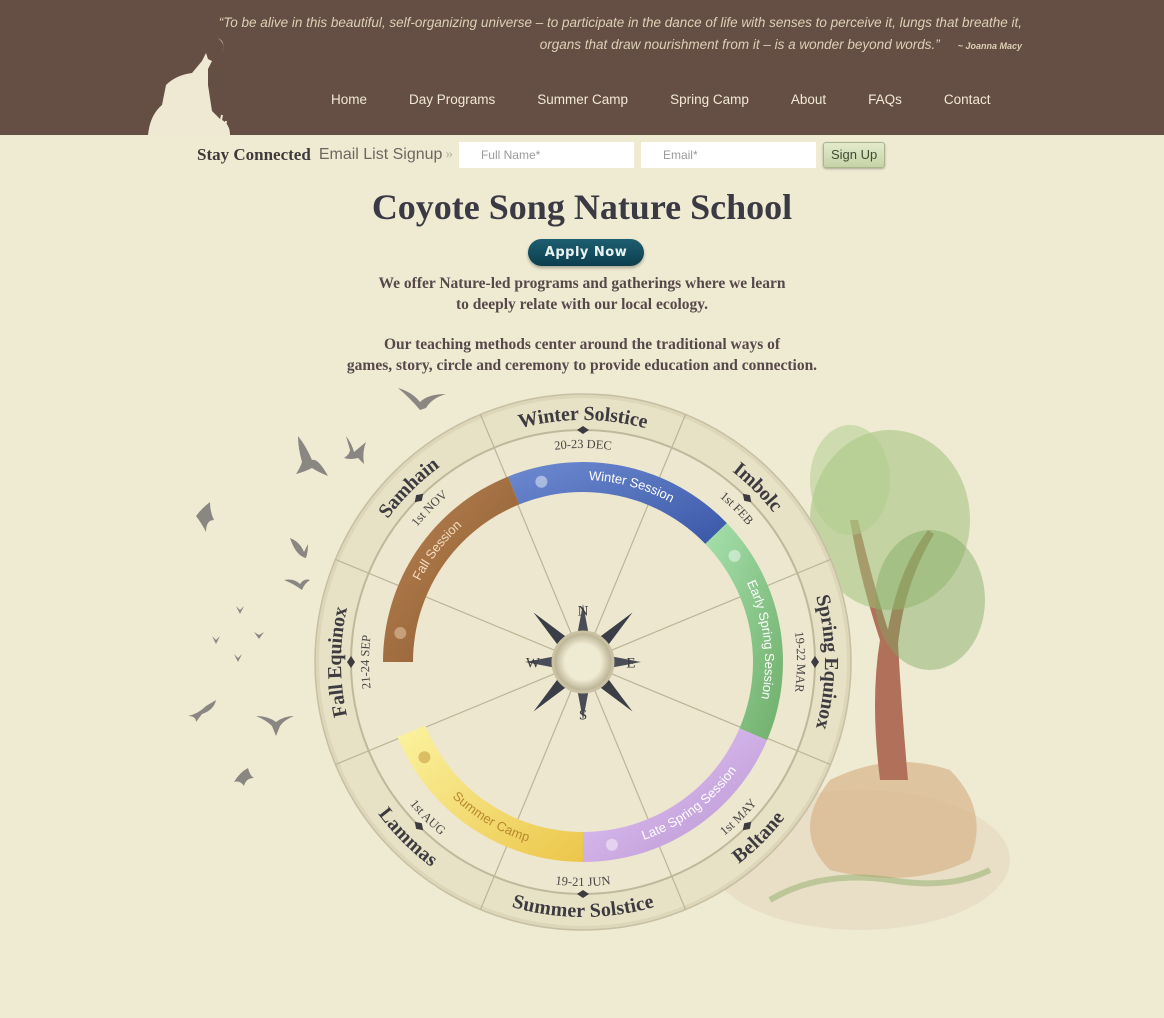  I want to click on station-date: 21-24 SEP, so click(366, 662).